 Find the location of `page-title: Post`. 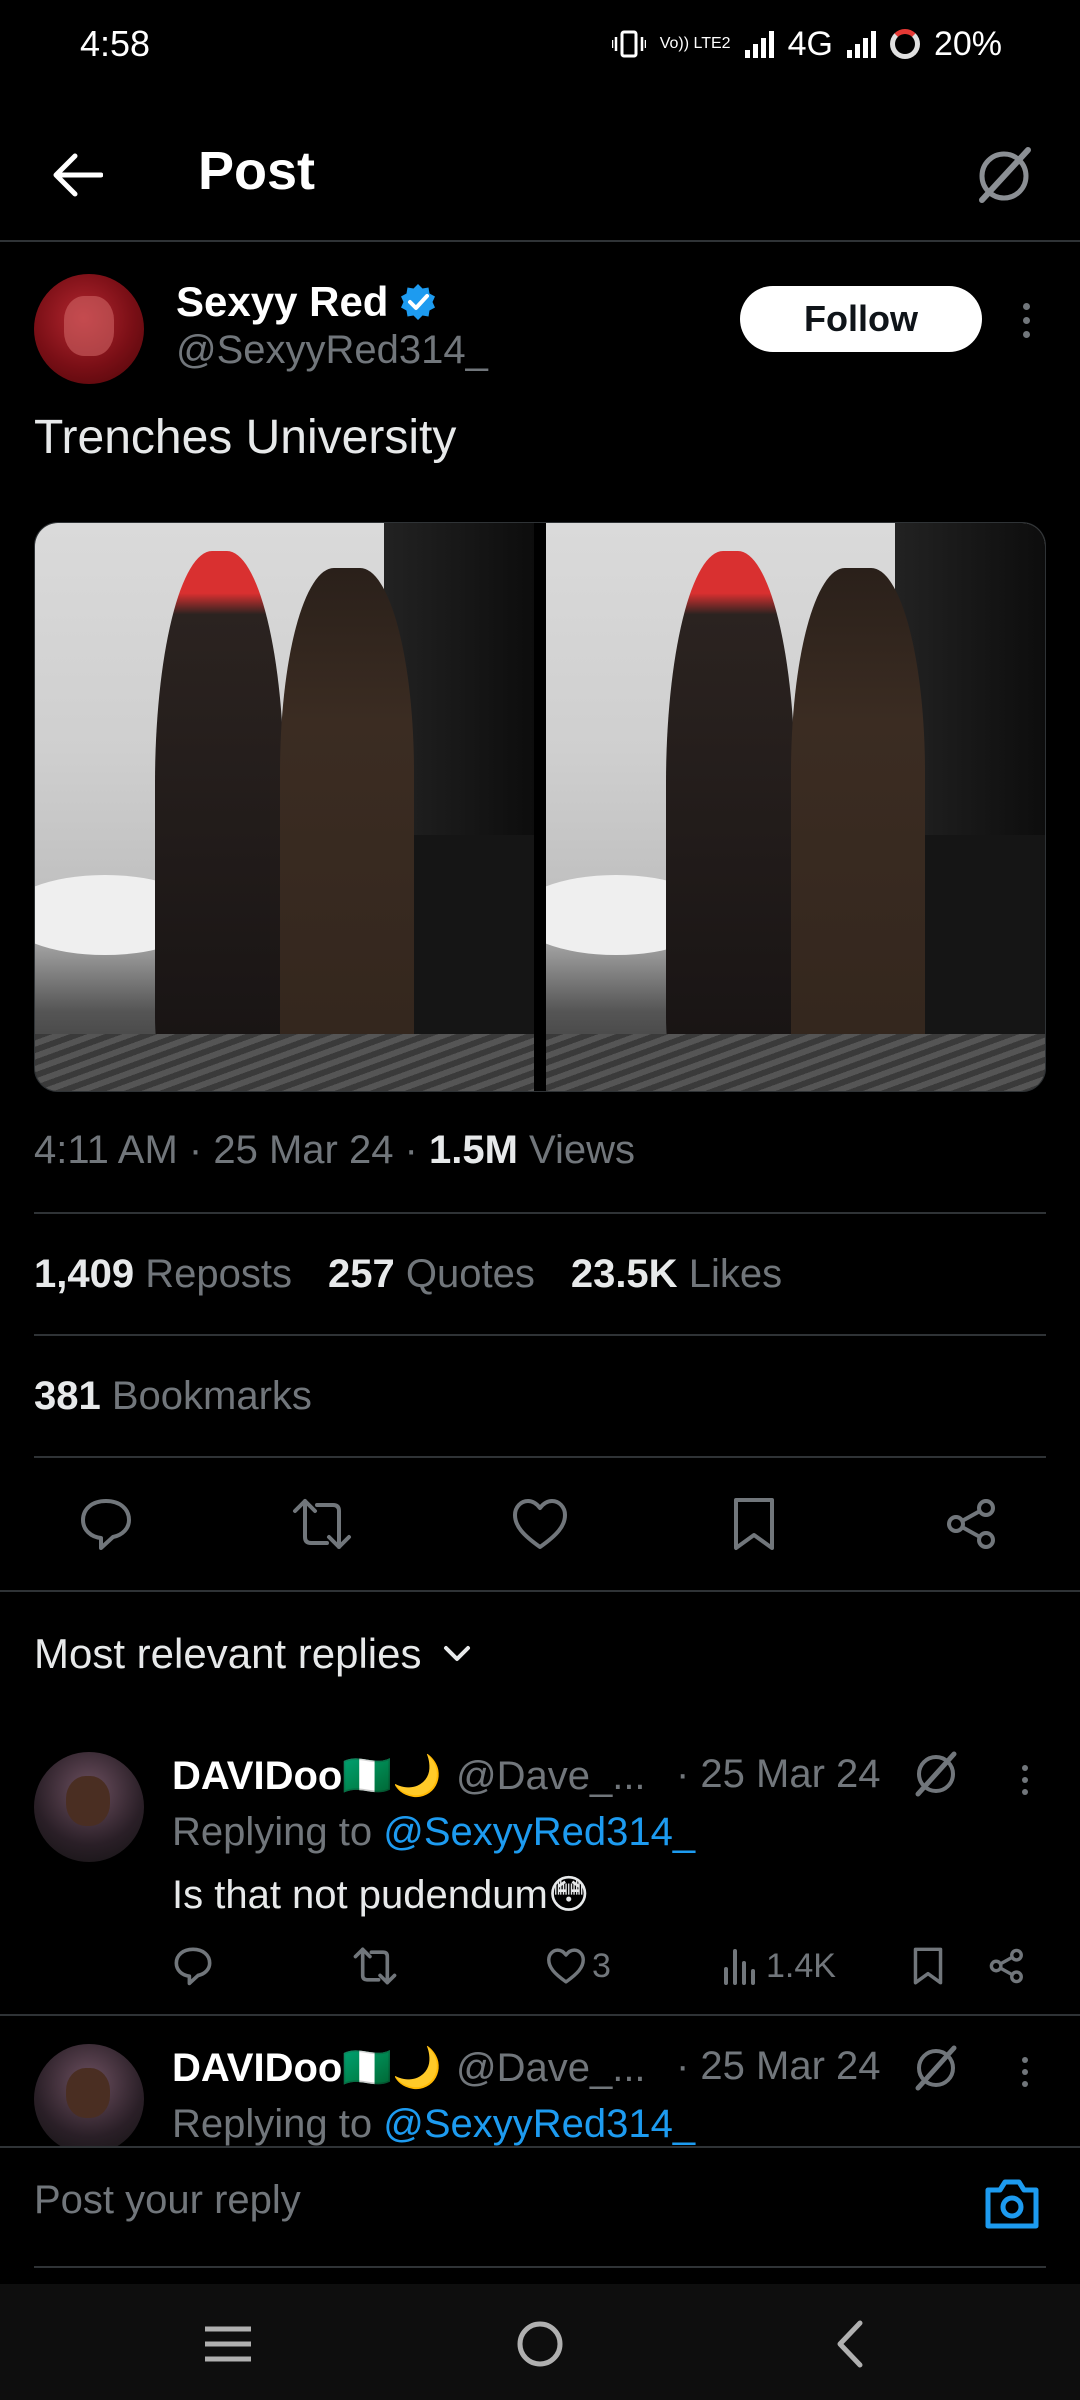

page-title: Post is located at coordinates (257, 171).